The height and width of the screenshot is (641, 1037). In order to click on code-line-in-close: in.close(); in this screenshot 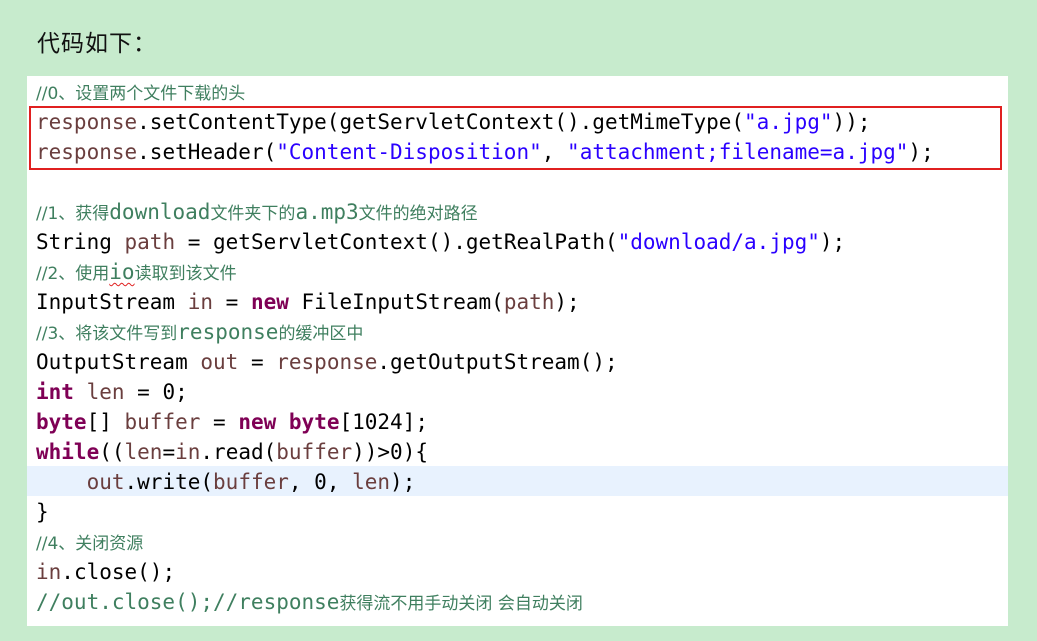, I will do `click(106, 572)`.